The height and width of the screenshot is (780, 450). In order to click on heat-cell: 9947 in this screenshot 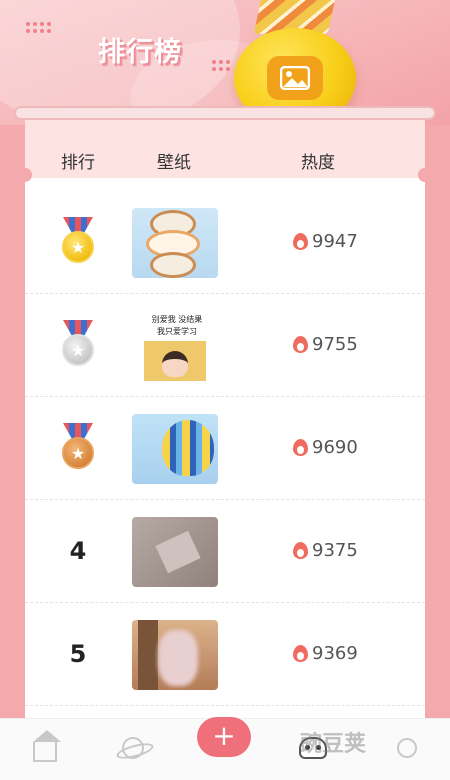, I will do `click(325, 241)`.